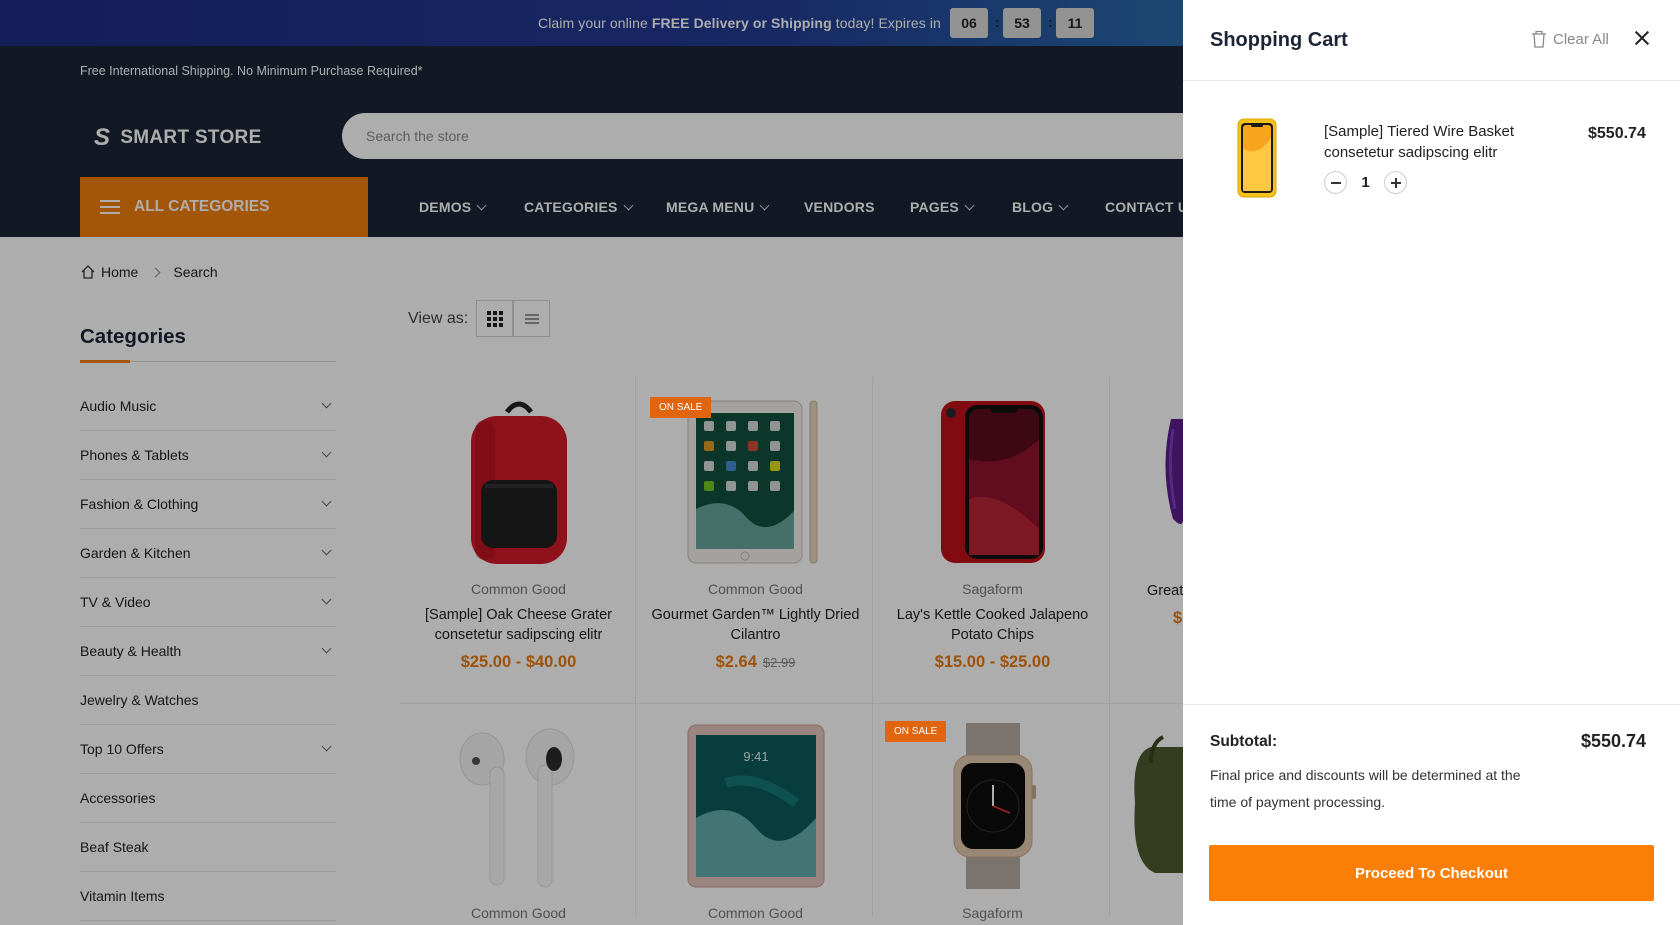  What do you see at coordinates (1395, 182) in the screenshot?
I see `increase-quantity-button` at bounding box center [1395, 182].